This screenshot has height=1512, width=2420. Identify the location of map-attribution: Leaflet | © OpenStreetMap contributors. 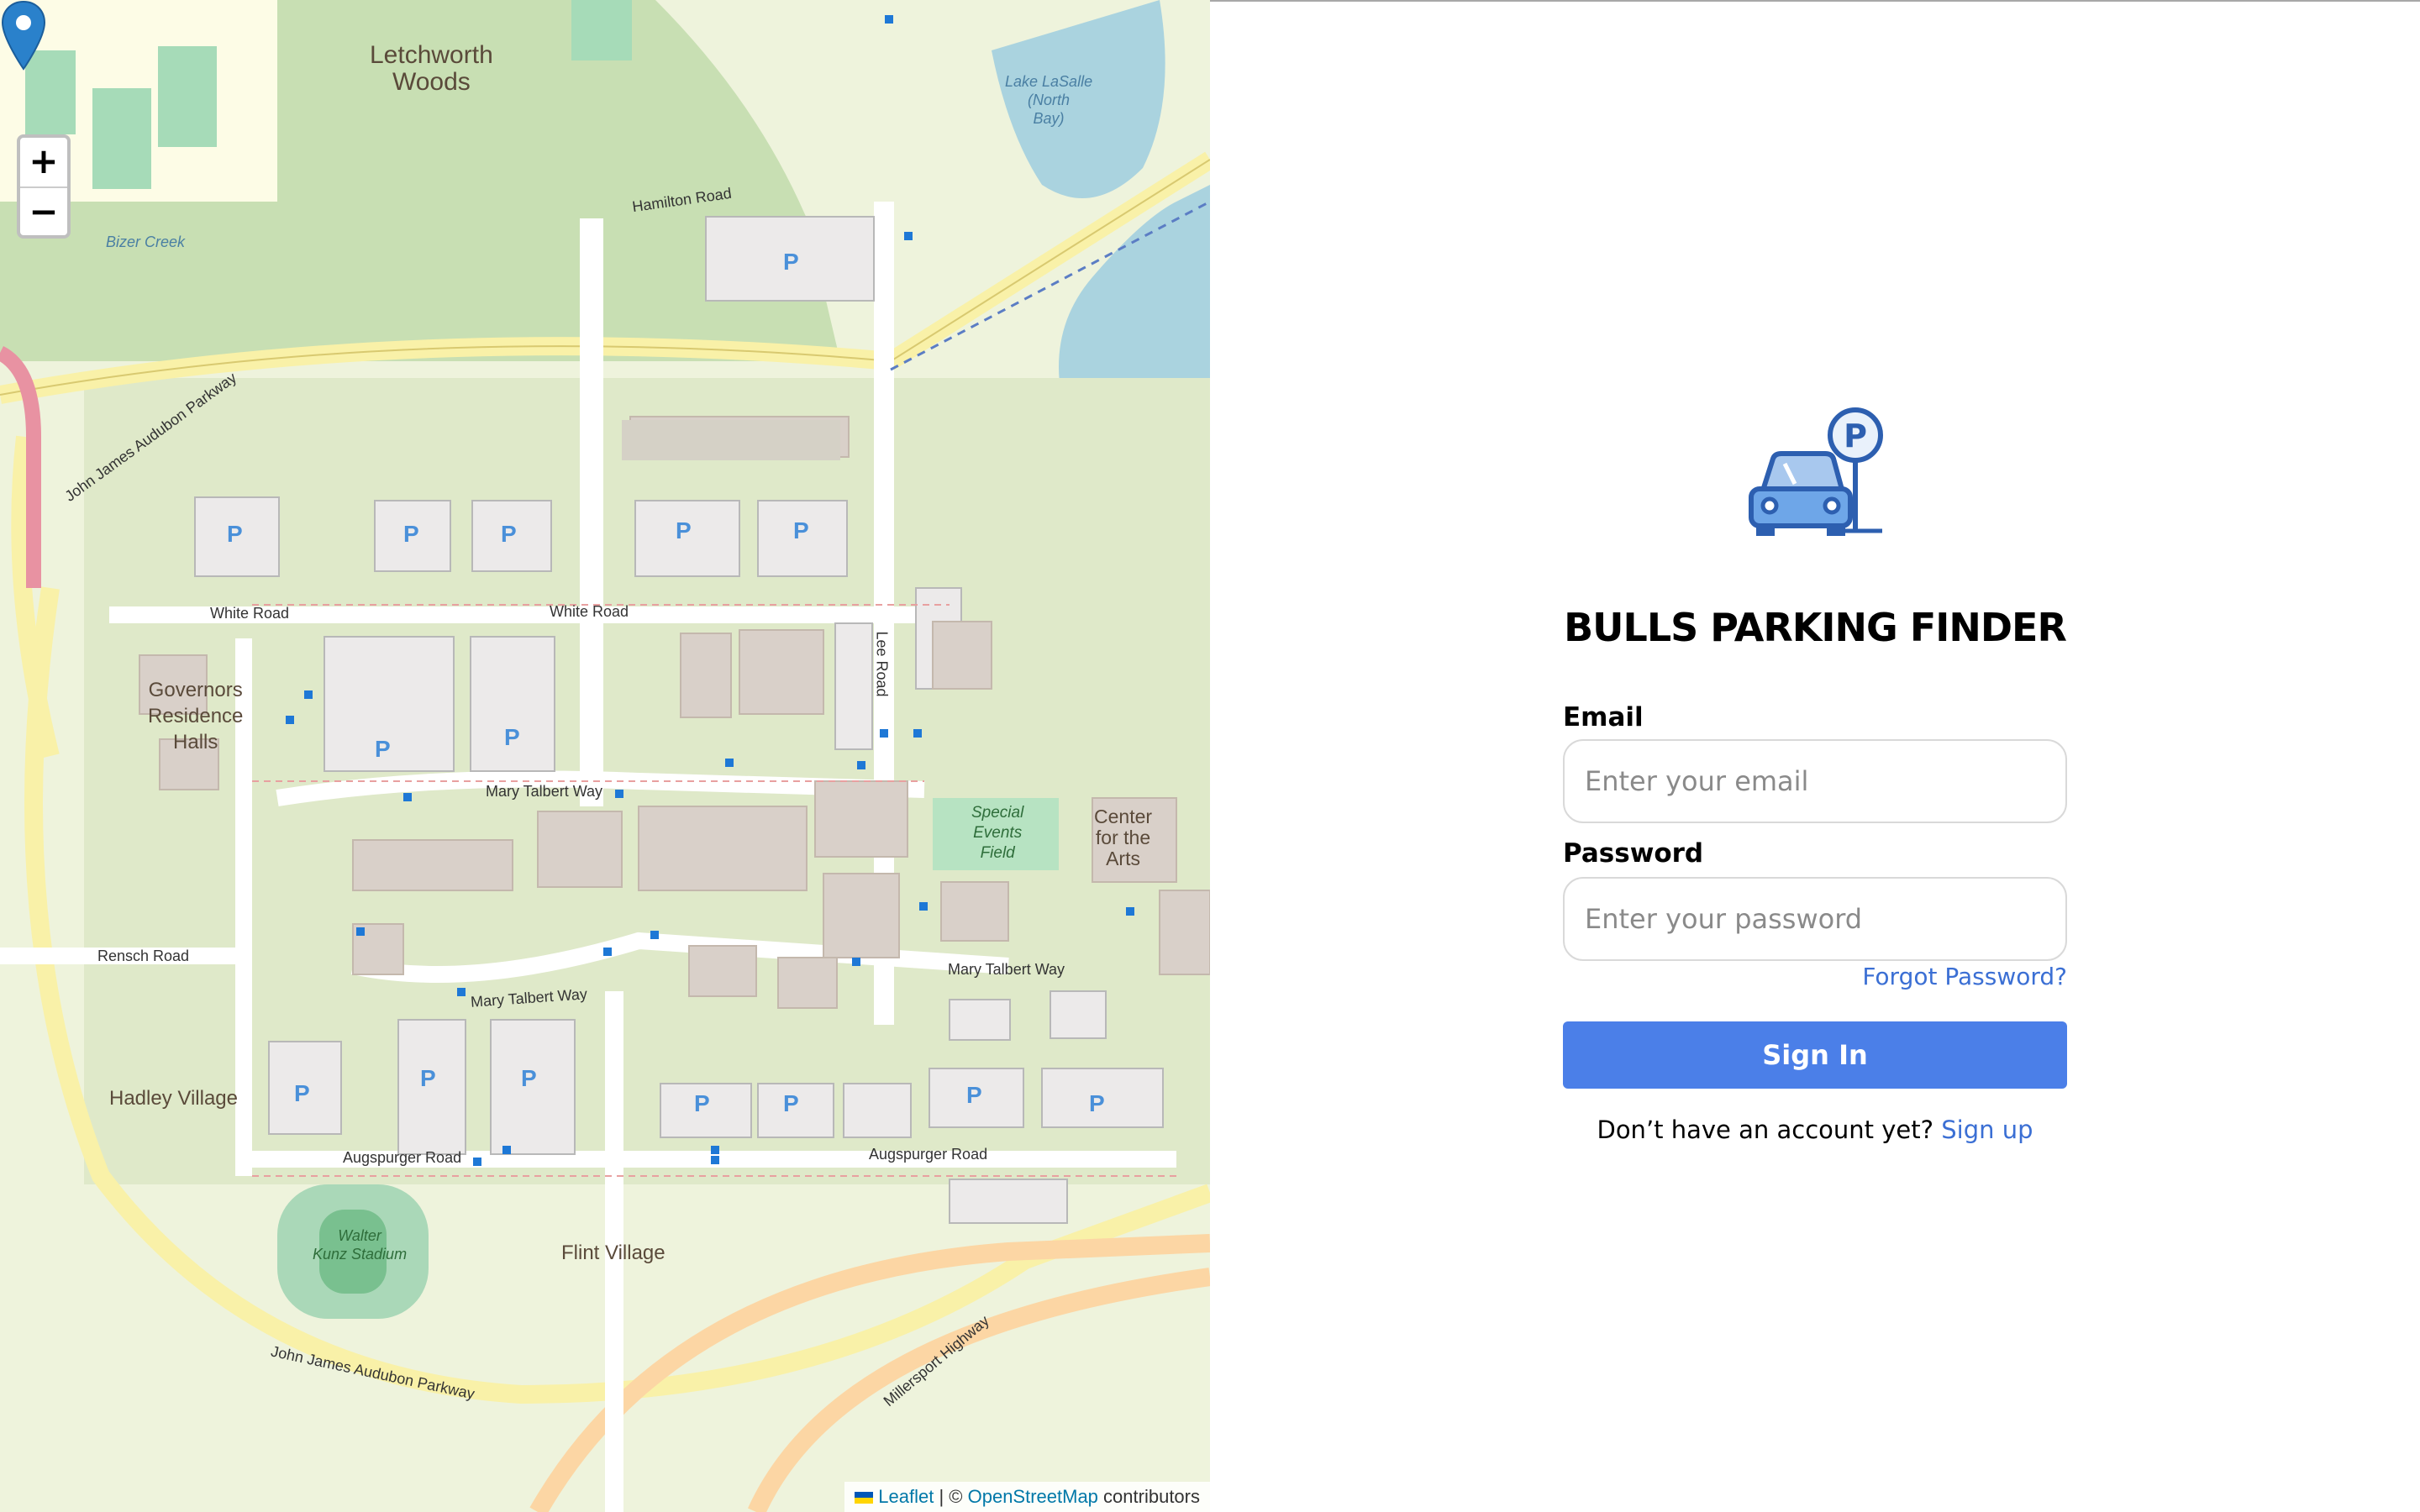
(1027, 1497).